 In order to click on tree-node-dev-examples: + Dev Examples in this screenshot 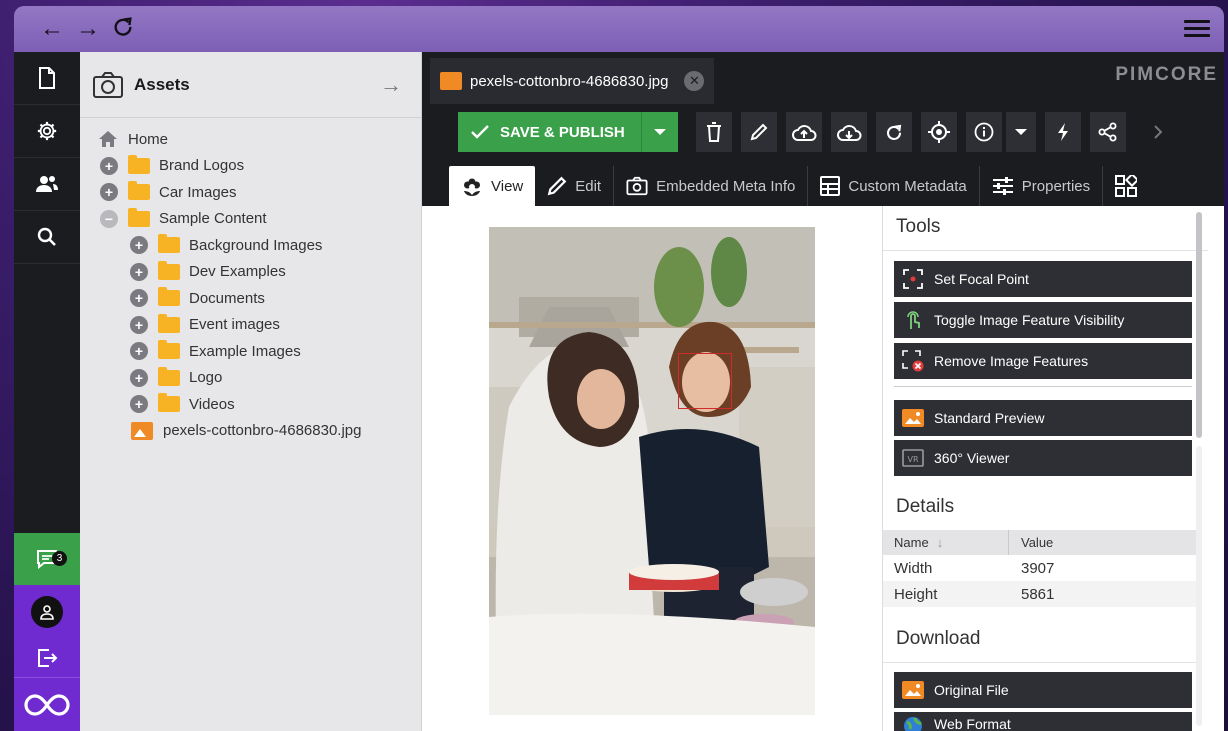, I will do `click(250, 272)`.